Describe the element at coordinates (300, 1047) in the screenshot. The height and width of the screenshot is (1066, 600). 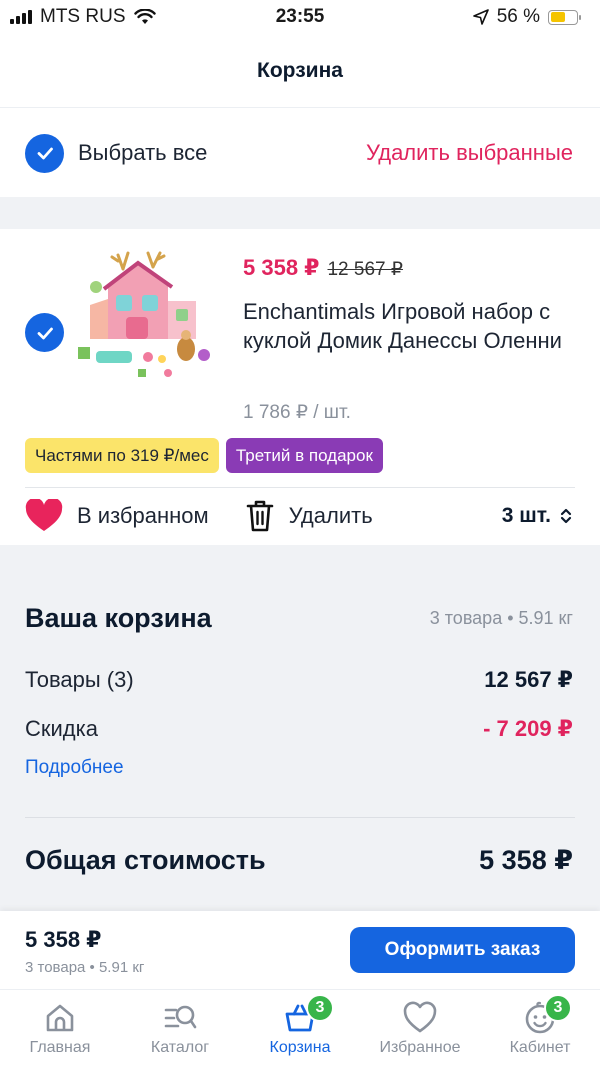
I see `tab-label: Корзина` at that location.